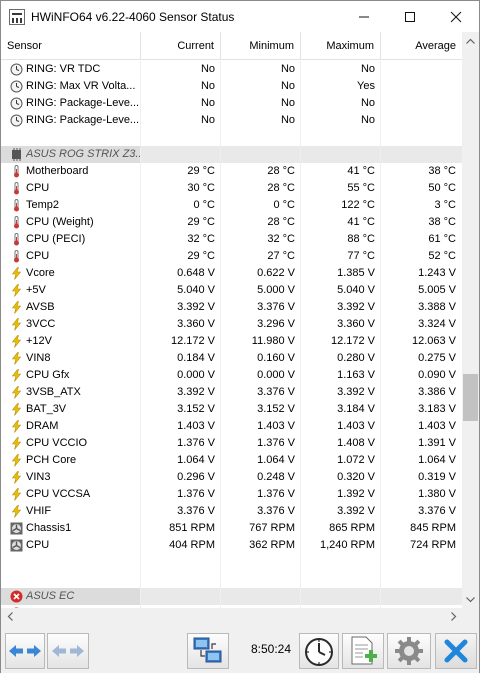 Image resolution: width=480 pixels, height=673 pixels. What do you see at coordinates (231, 341) in the screenshot?
I see `table-row: +12V 12.172 V 11.980 V 12.172 V 12.063 V` at bounding box center [231, 341].